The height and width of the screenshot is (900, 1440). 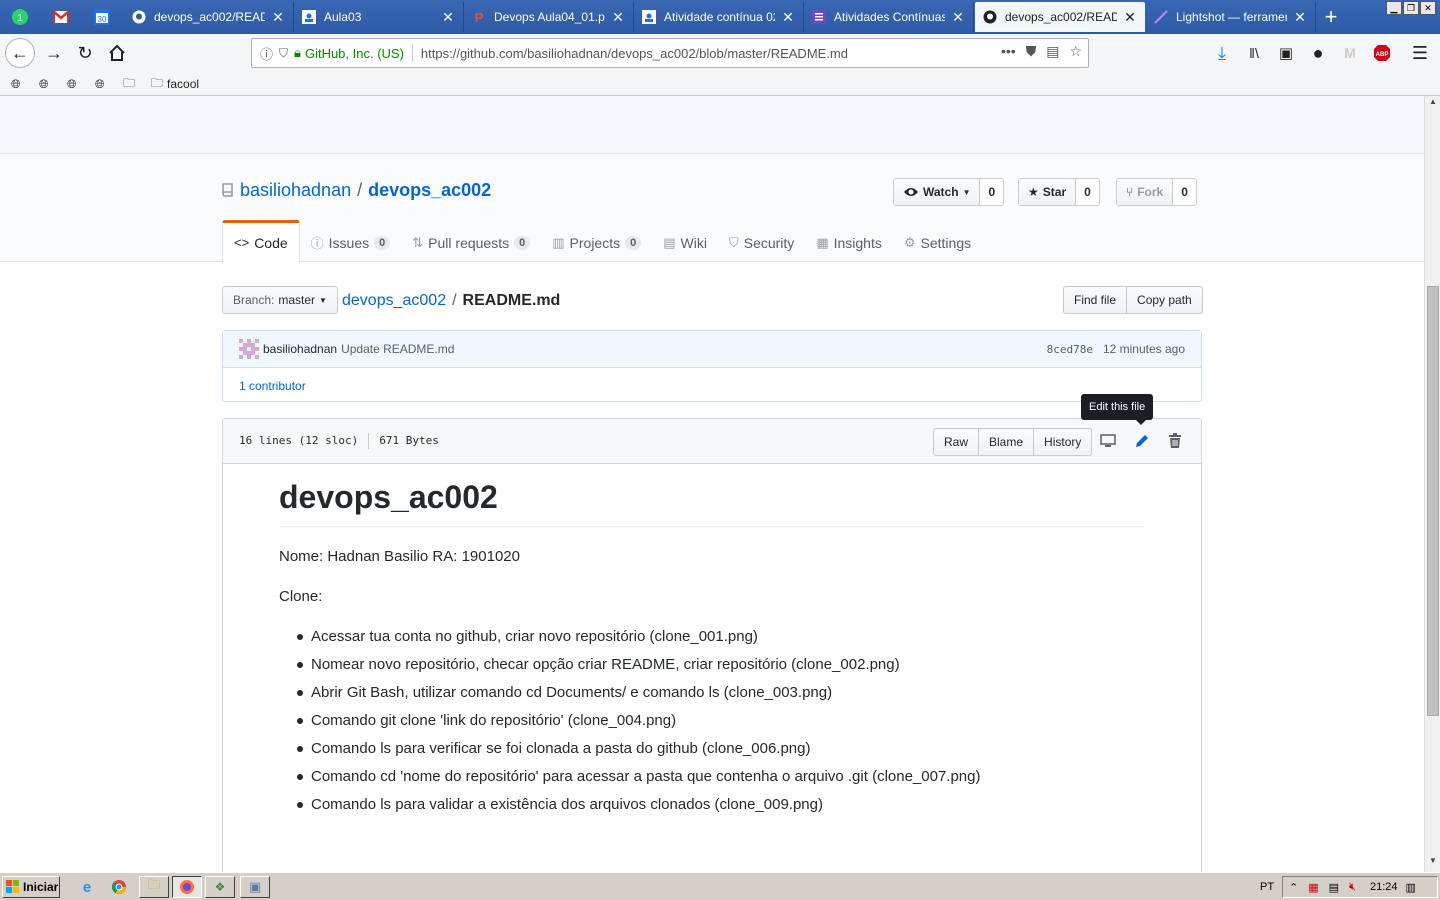 I want to click on avatar, so click(x=249, y=349).